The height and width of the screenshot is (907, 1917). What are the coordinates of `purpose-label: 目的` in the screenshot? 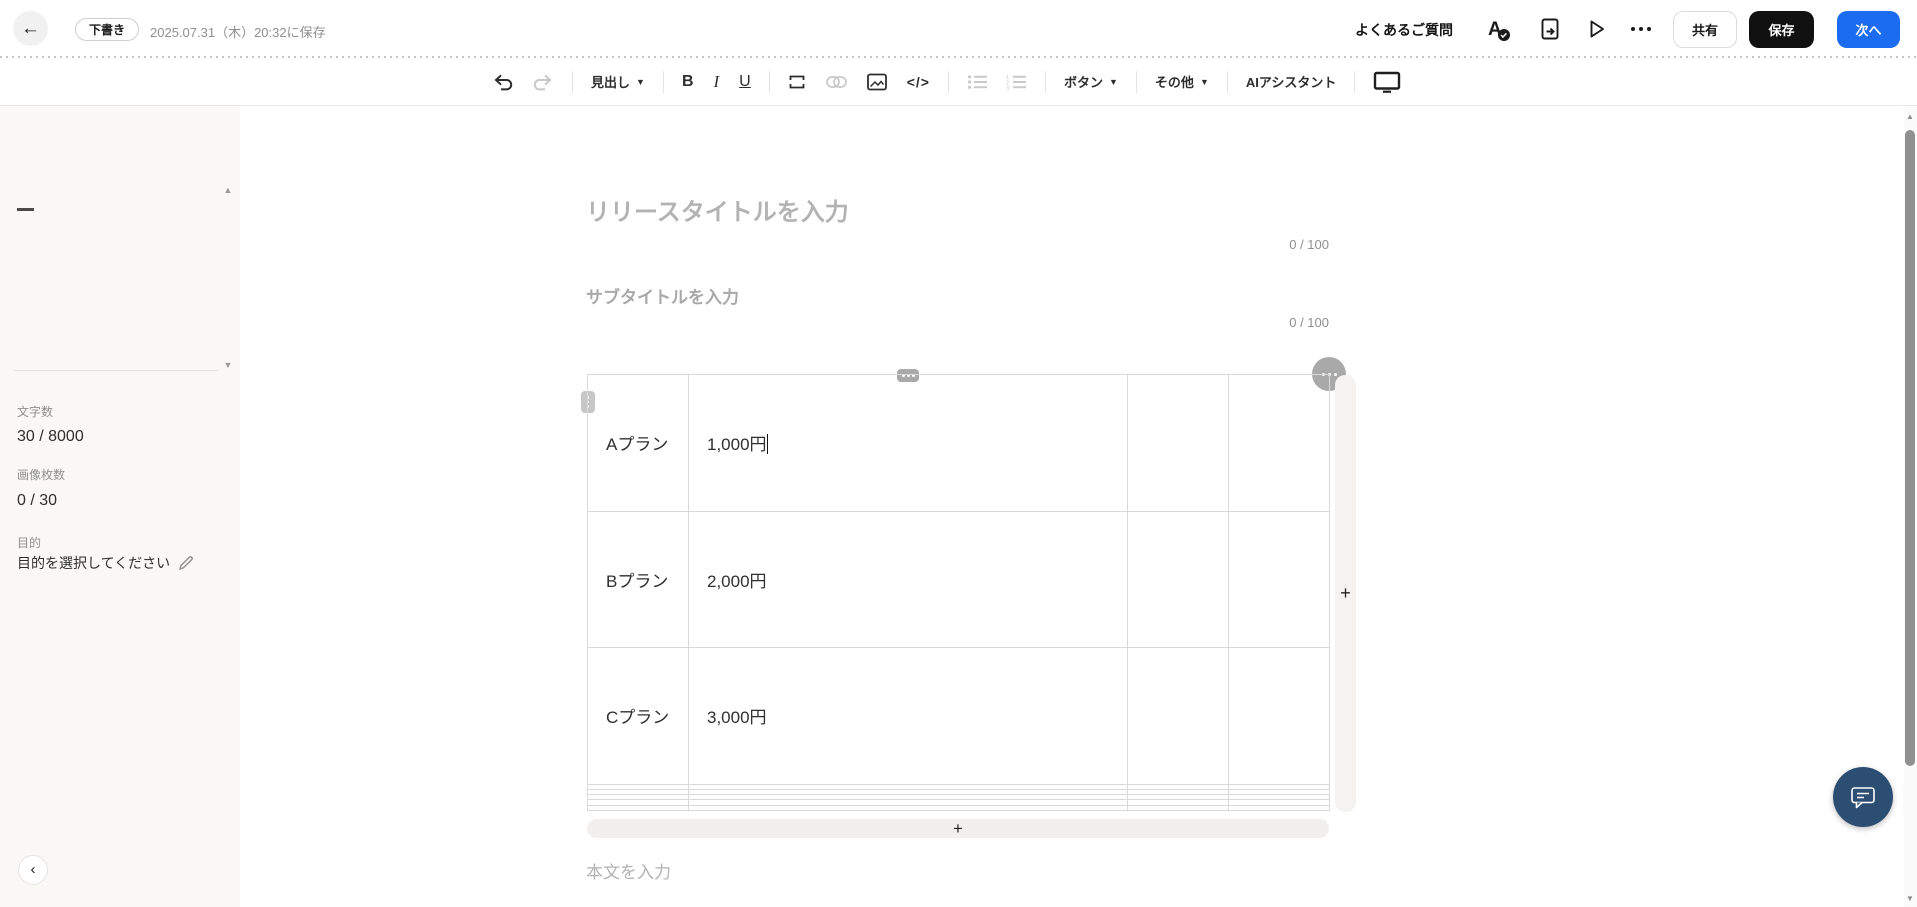 It's located at (29, 543).